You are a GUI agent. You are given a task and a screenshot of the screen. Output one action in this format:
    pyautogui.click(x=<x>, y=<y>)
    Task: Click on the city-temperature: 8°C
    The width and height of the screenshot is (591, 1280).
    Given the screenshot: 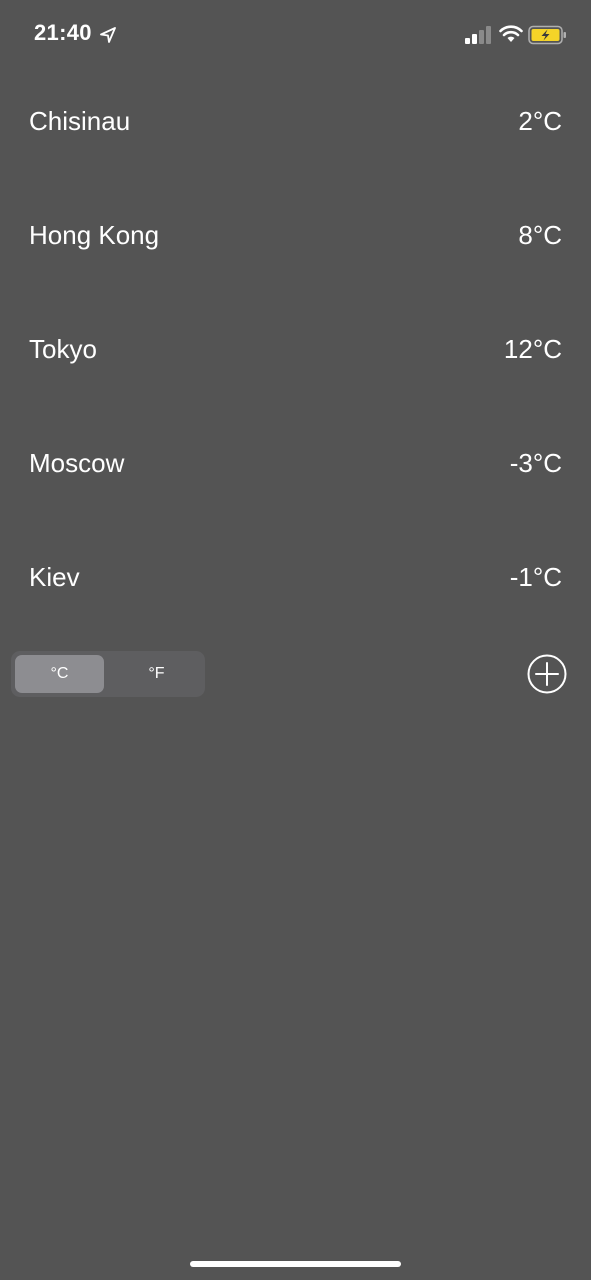 What is the action you would take?
    pyautogui.click(x=540, y=235)
    